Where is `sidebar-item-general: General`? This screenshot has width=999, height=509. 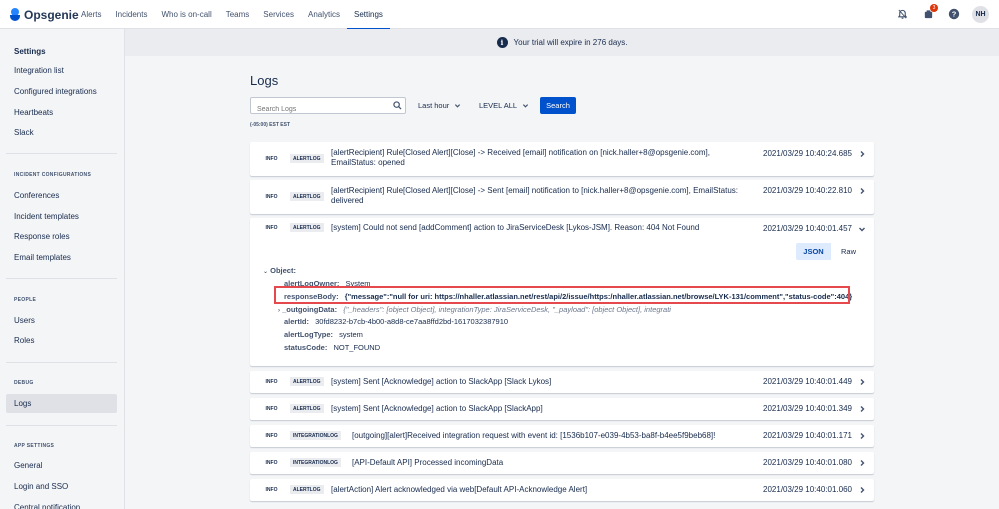 sidebar-item-general: General is located at coordinates (61, 465).